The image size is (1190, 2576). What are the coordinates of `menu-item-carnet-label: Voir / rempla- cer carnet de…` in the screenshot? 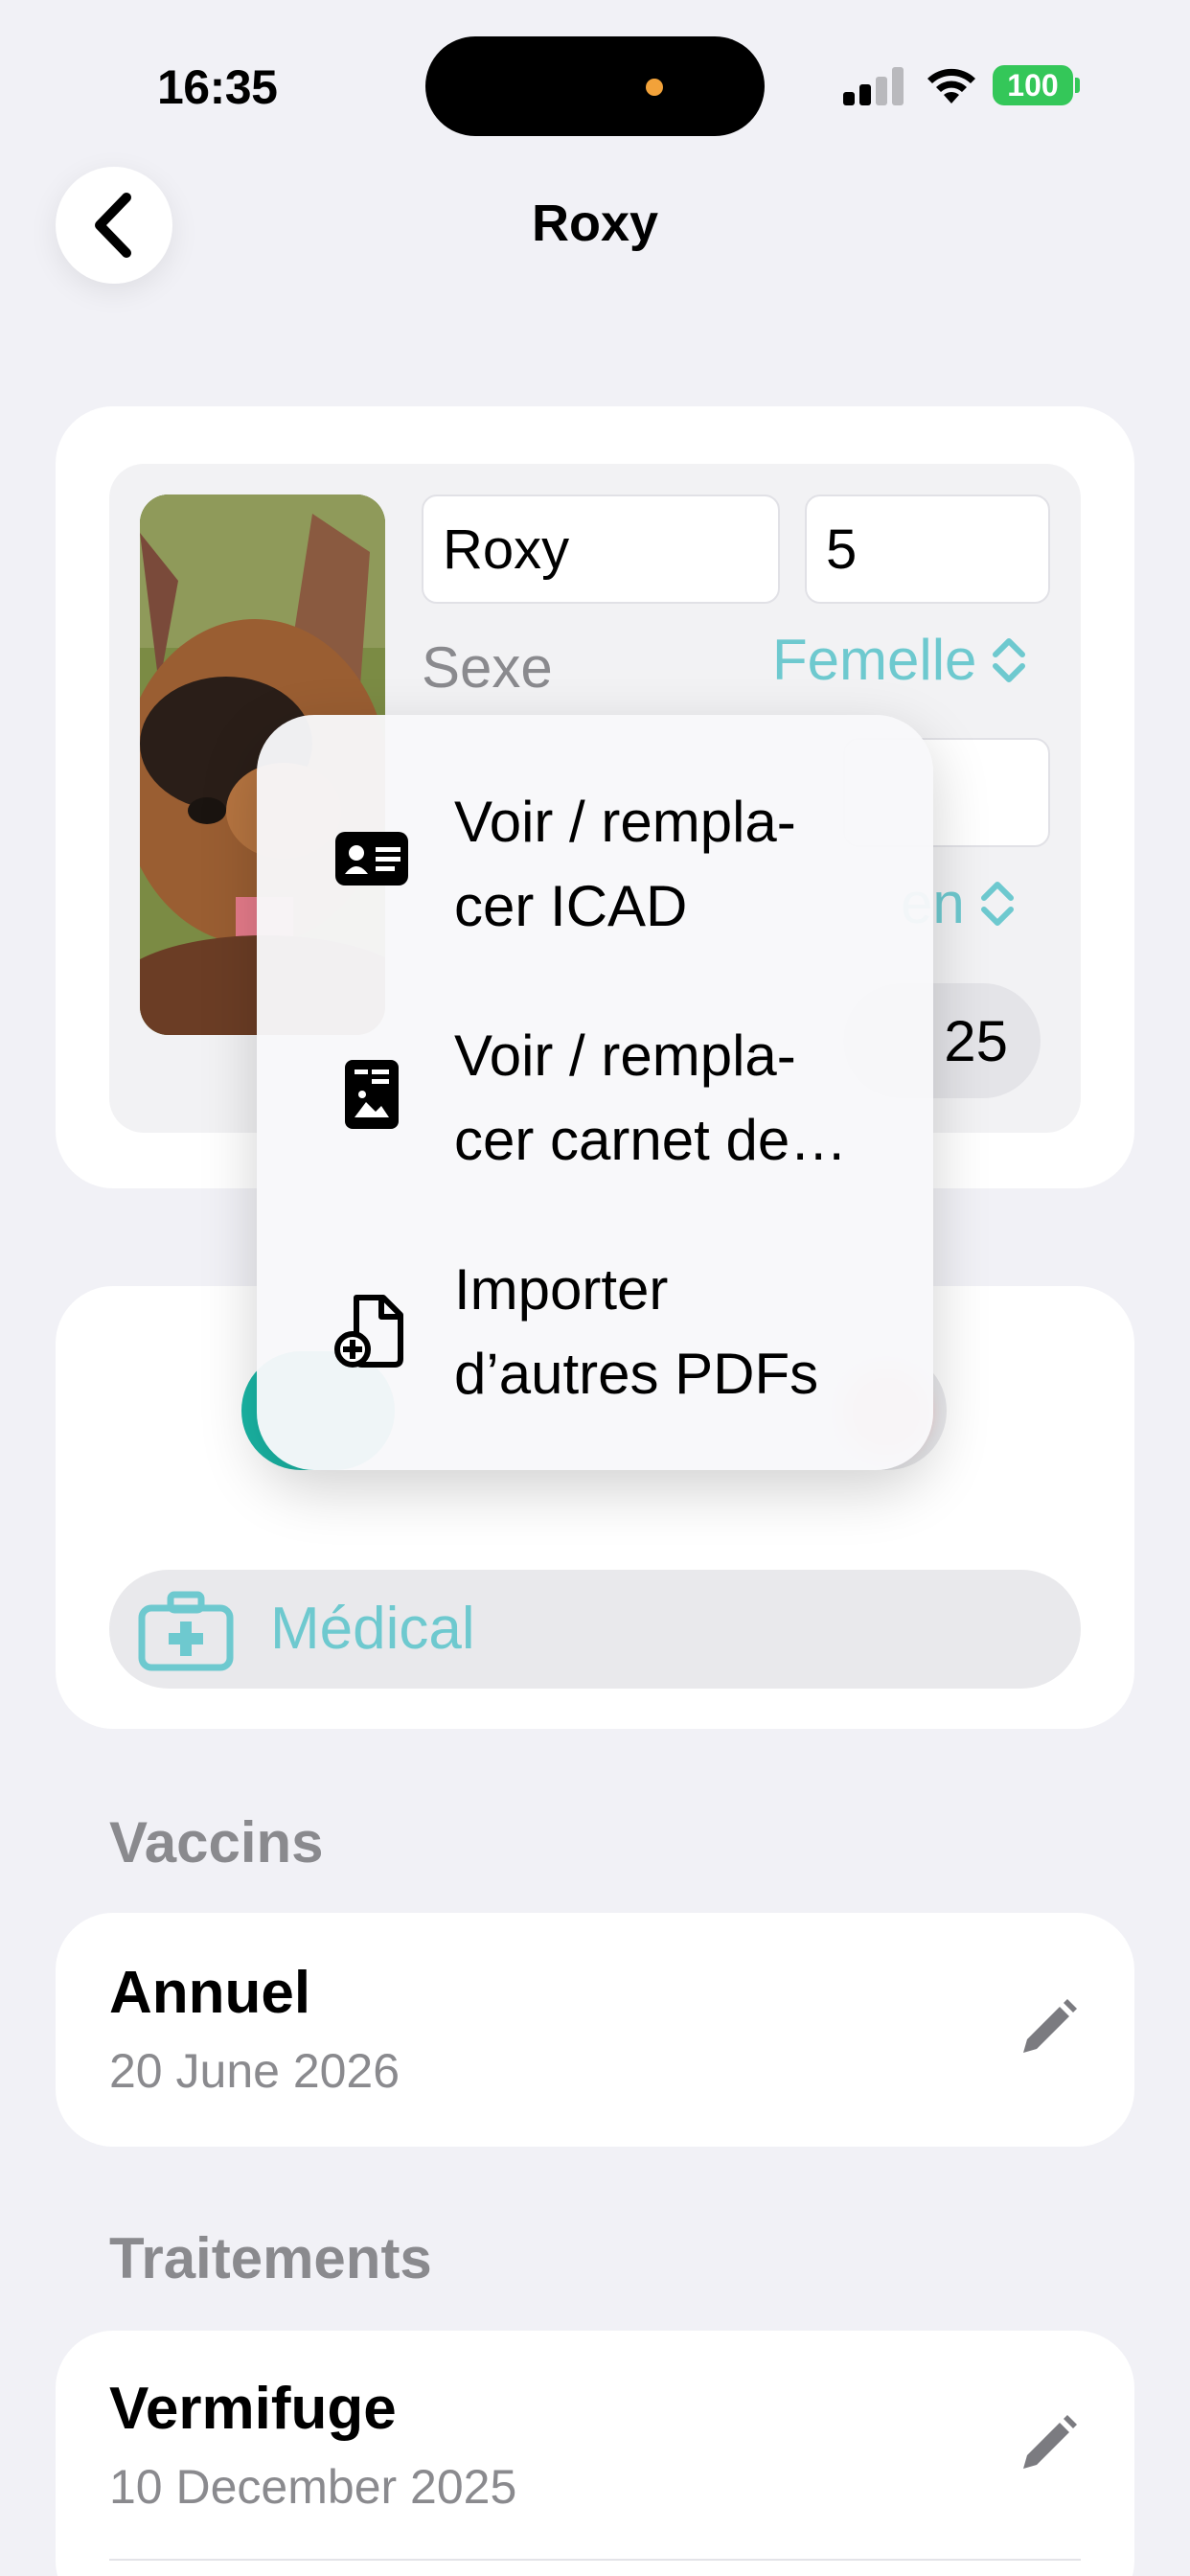 It's located at (651, 1098).